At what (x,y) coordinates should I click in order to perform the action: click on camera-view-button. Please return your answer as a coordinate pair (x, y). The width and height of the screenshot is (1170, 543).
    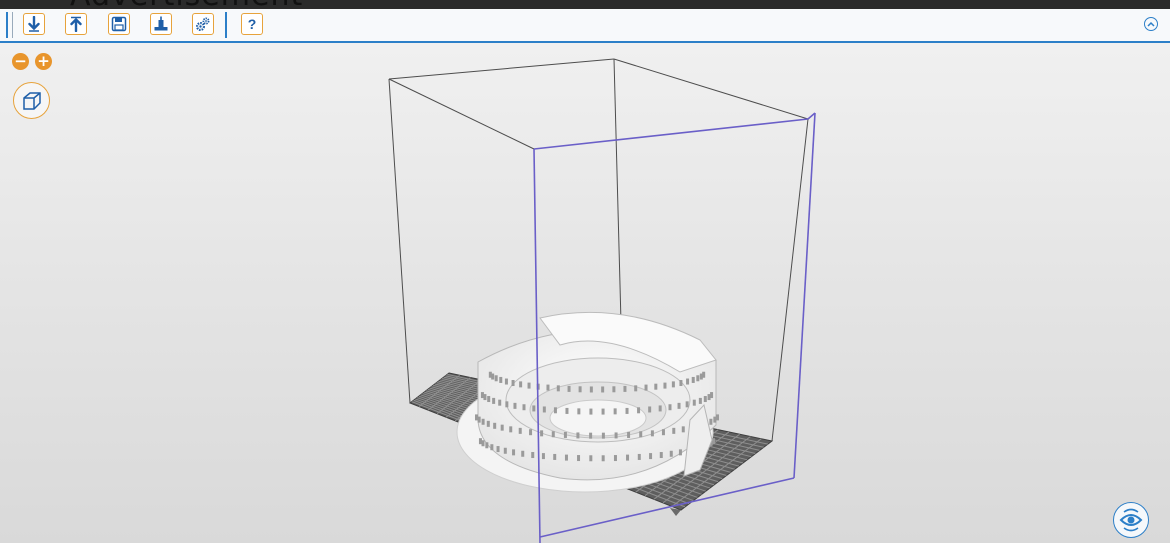
    Looking at the image, I should click on (1131, 520).